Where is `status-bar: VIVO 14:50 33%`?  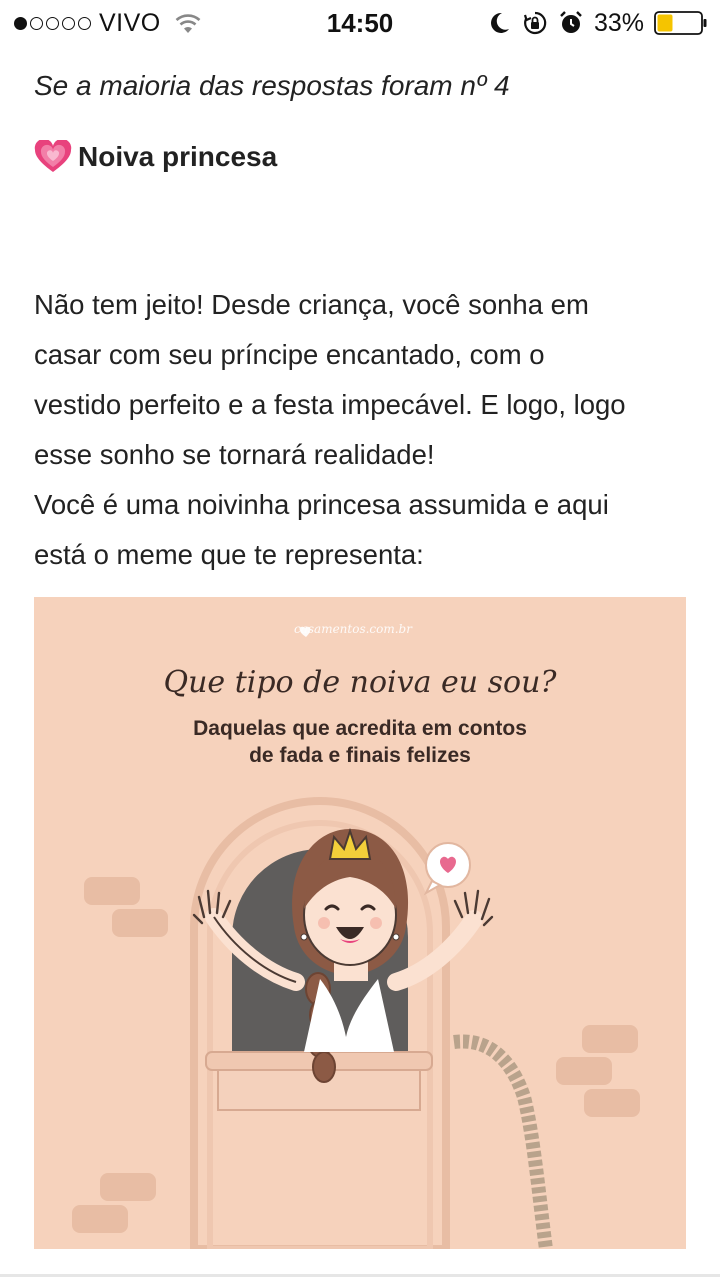
status-bar: VIVO 14:50 33% is located at coordinates (360, 23).